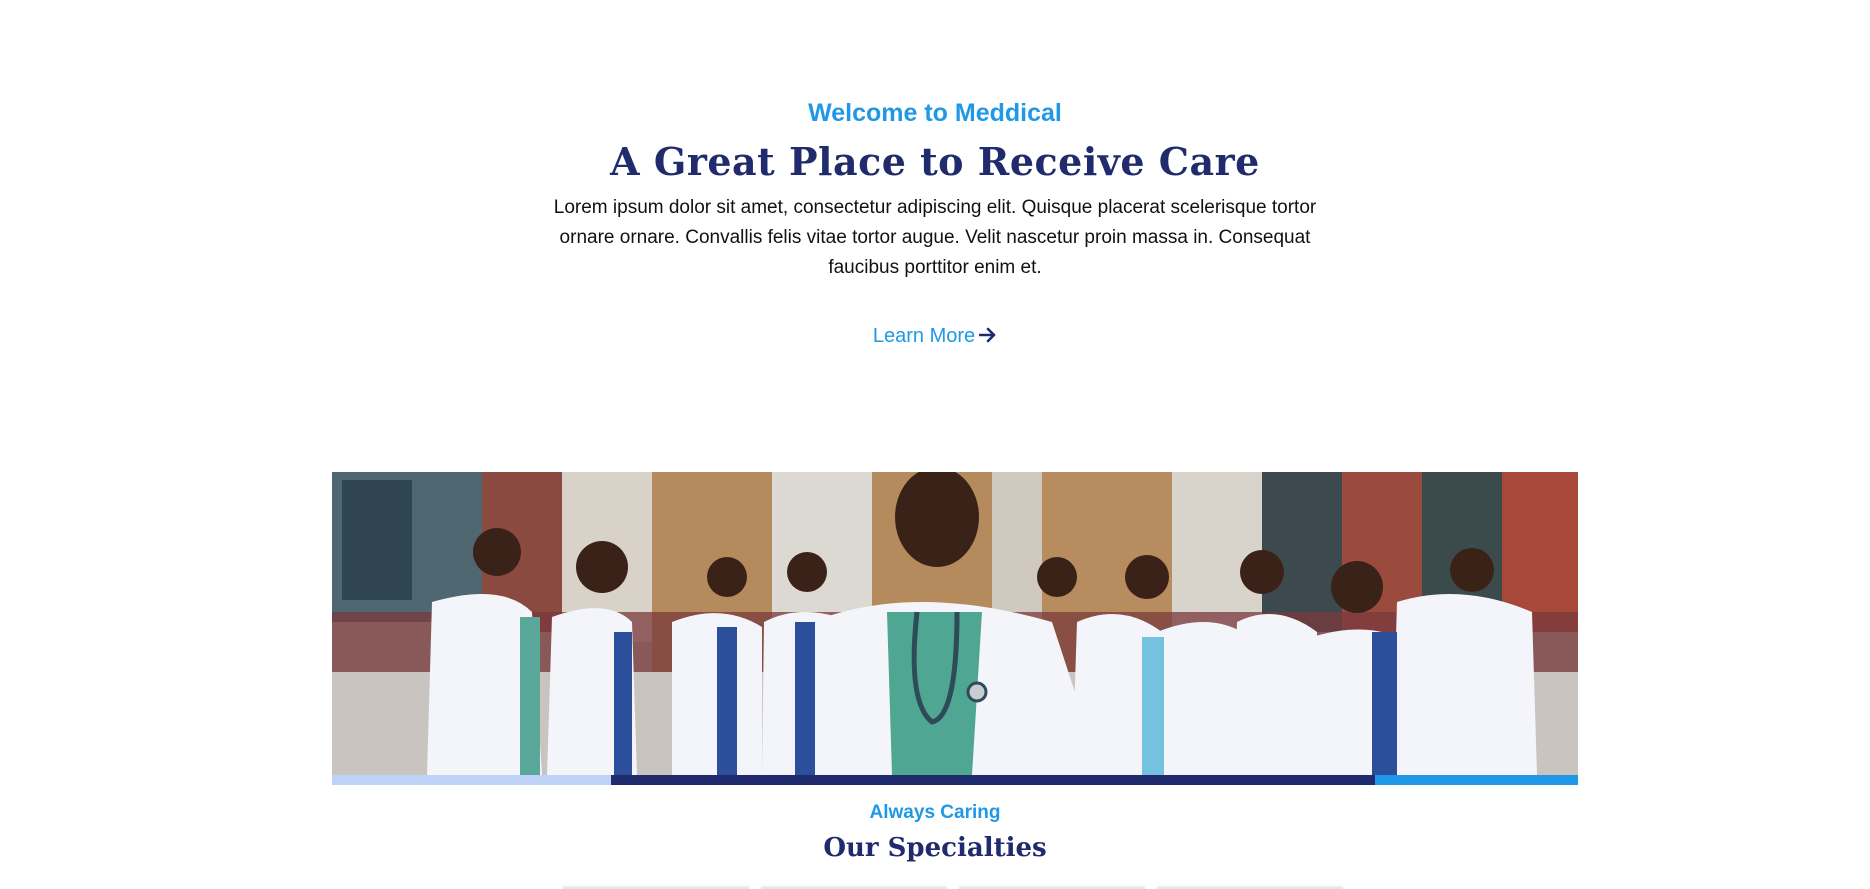  I want to click on accent-bar-blue, so click(1476, 780).